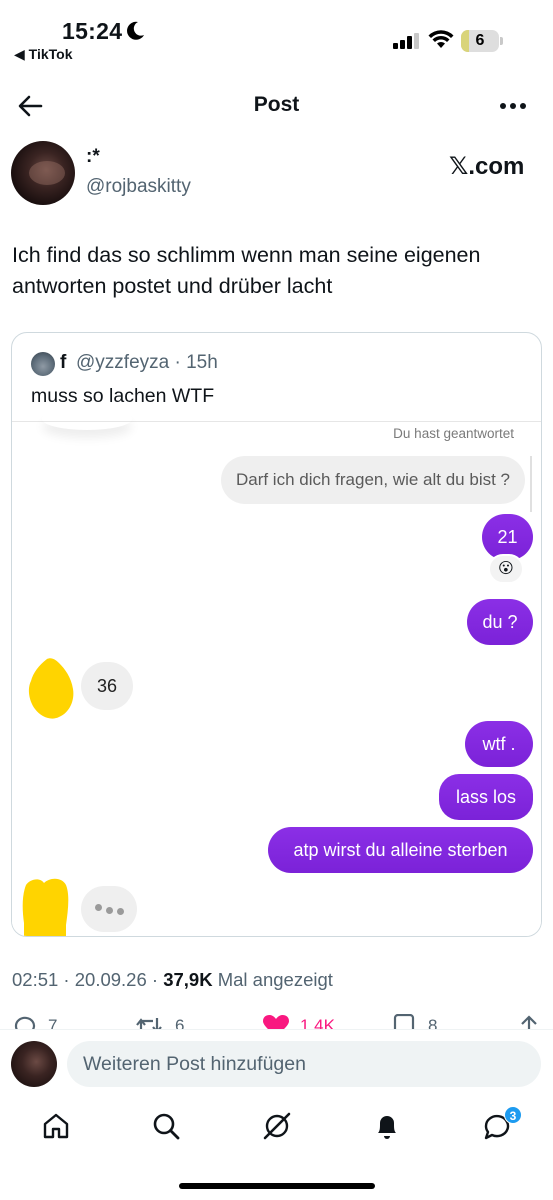 The width and height of the screenshot is (553, 1200). Describe the element at coordinates (513, 106) in the screenshot. I see `more-options-icon` at that location.